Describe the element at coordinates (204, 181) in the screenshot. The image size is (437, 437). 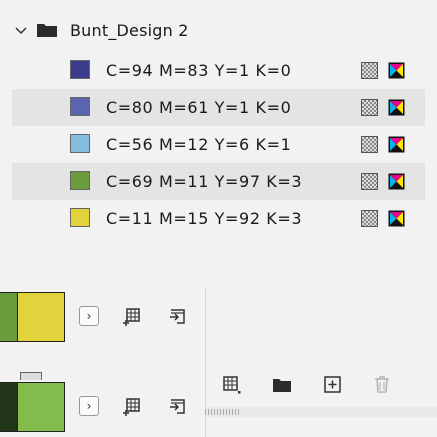
I see `swatch-label: C=69 M=11 Y=97 K=3` at that location.